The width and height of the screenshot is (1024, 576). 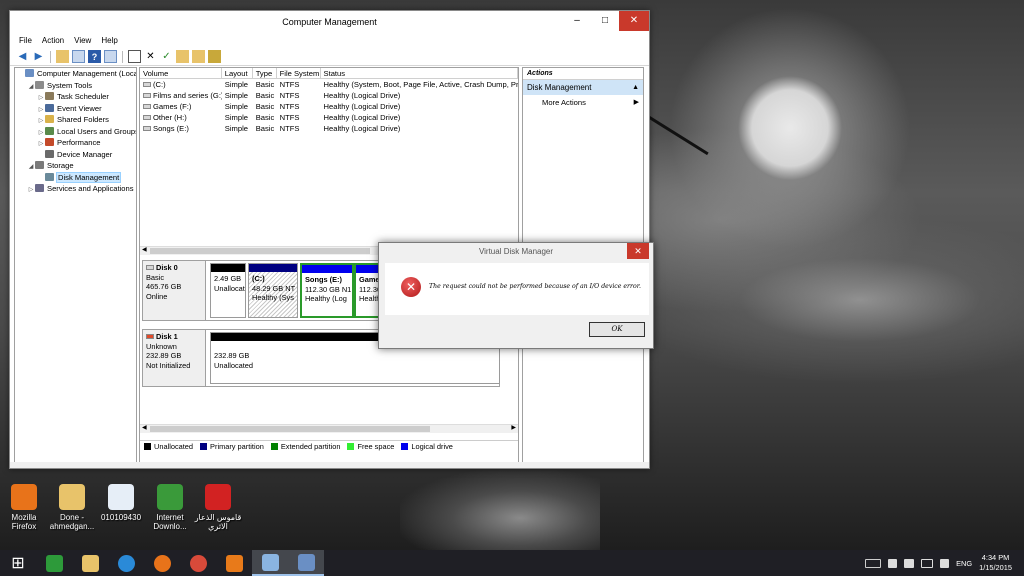 What do you see at coordinates (964, 563) in the screenshot?
I see `language-indicator: ENG` at bounding box center [964, 563].